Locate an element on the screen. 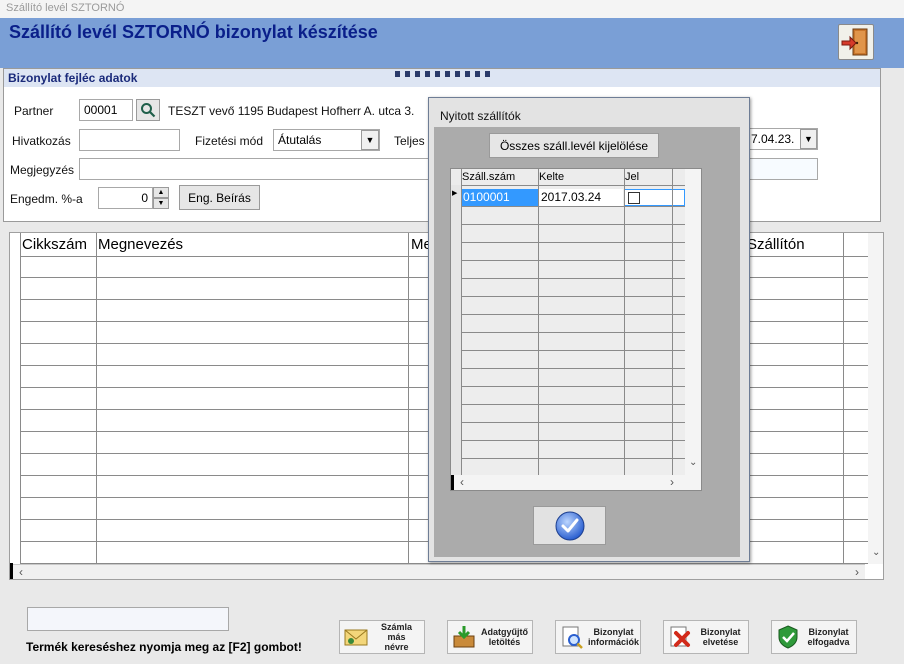 The height and width of the screenshot is (664, 904). document-info-label-2: információk is located at coordinates (614, 642).